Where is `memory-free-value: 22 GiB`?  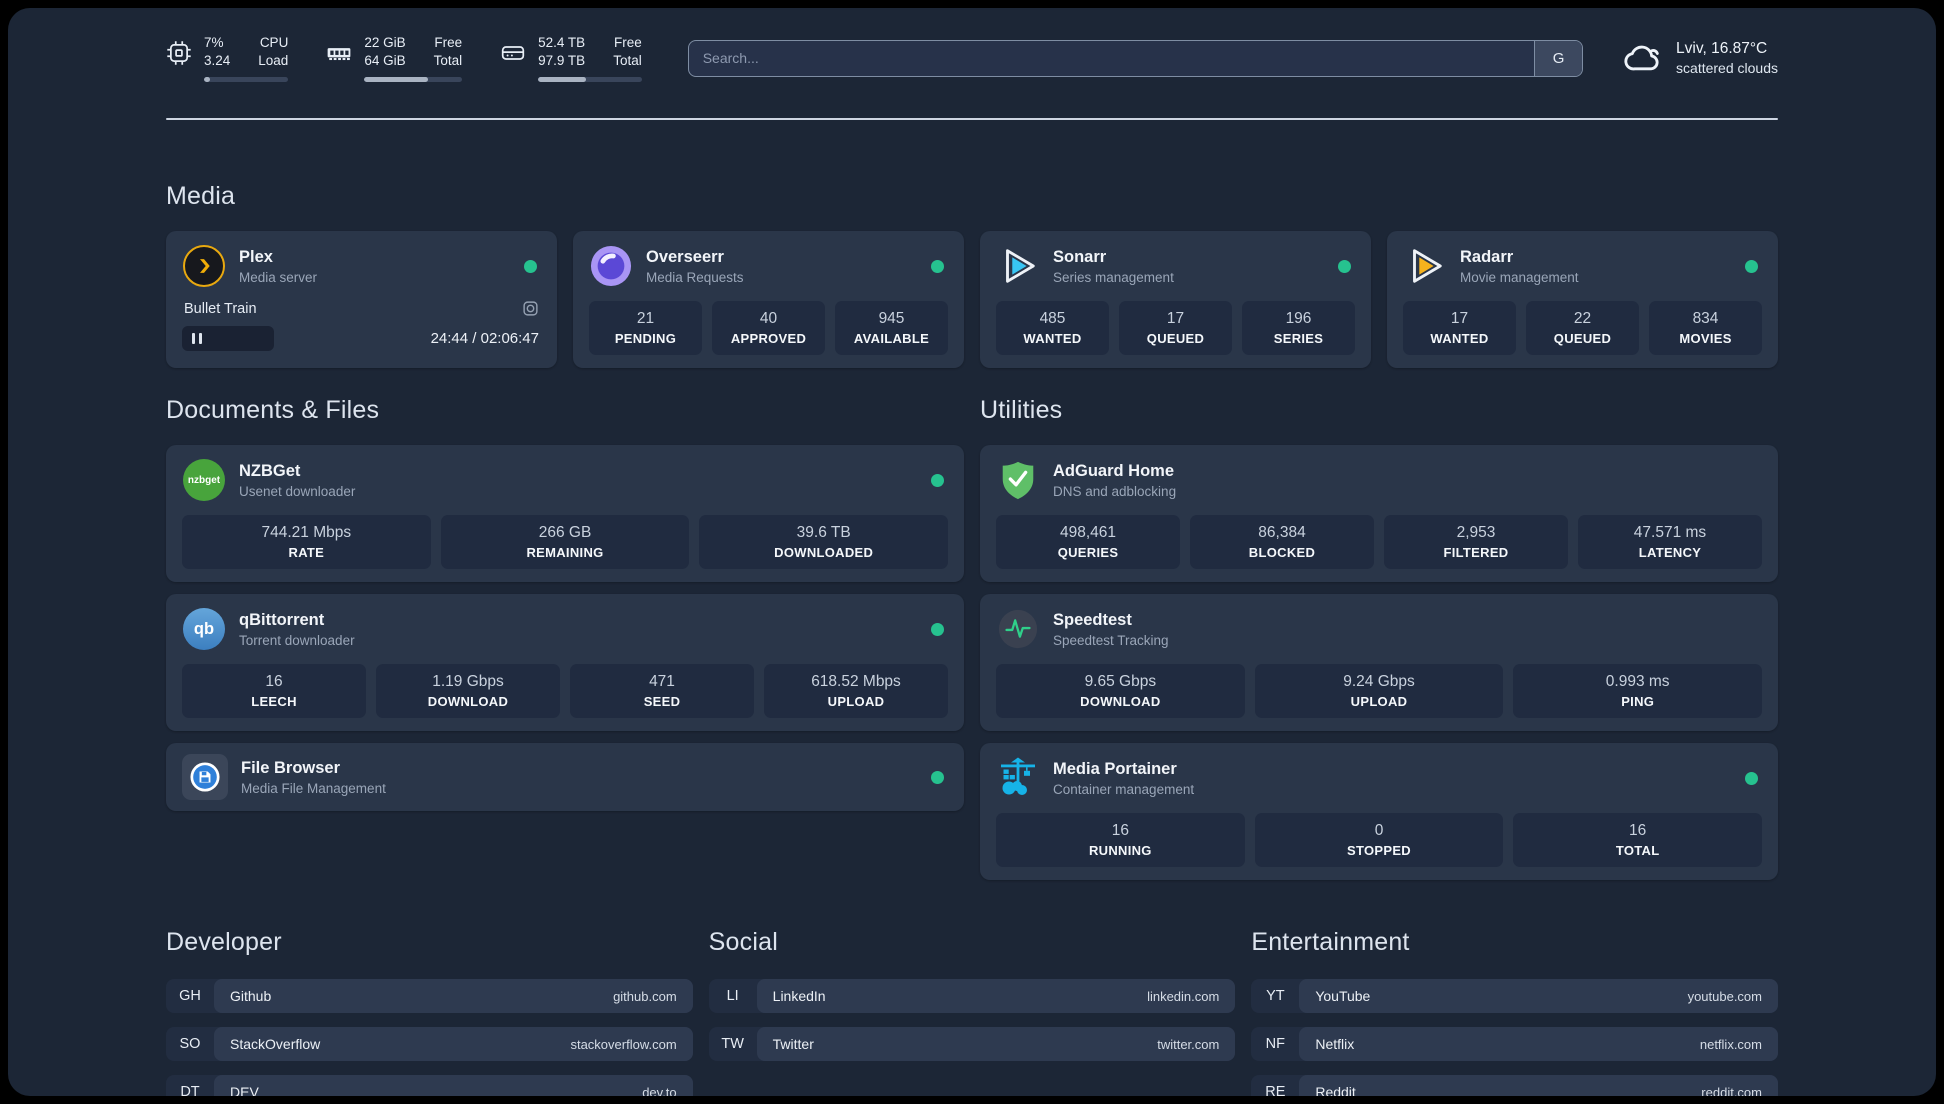 memory-free-value: 22 GiB is located at coordinates (385, 42).